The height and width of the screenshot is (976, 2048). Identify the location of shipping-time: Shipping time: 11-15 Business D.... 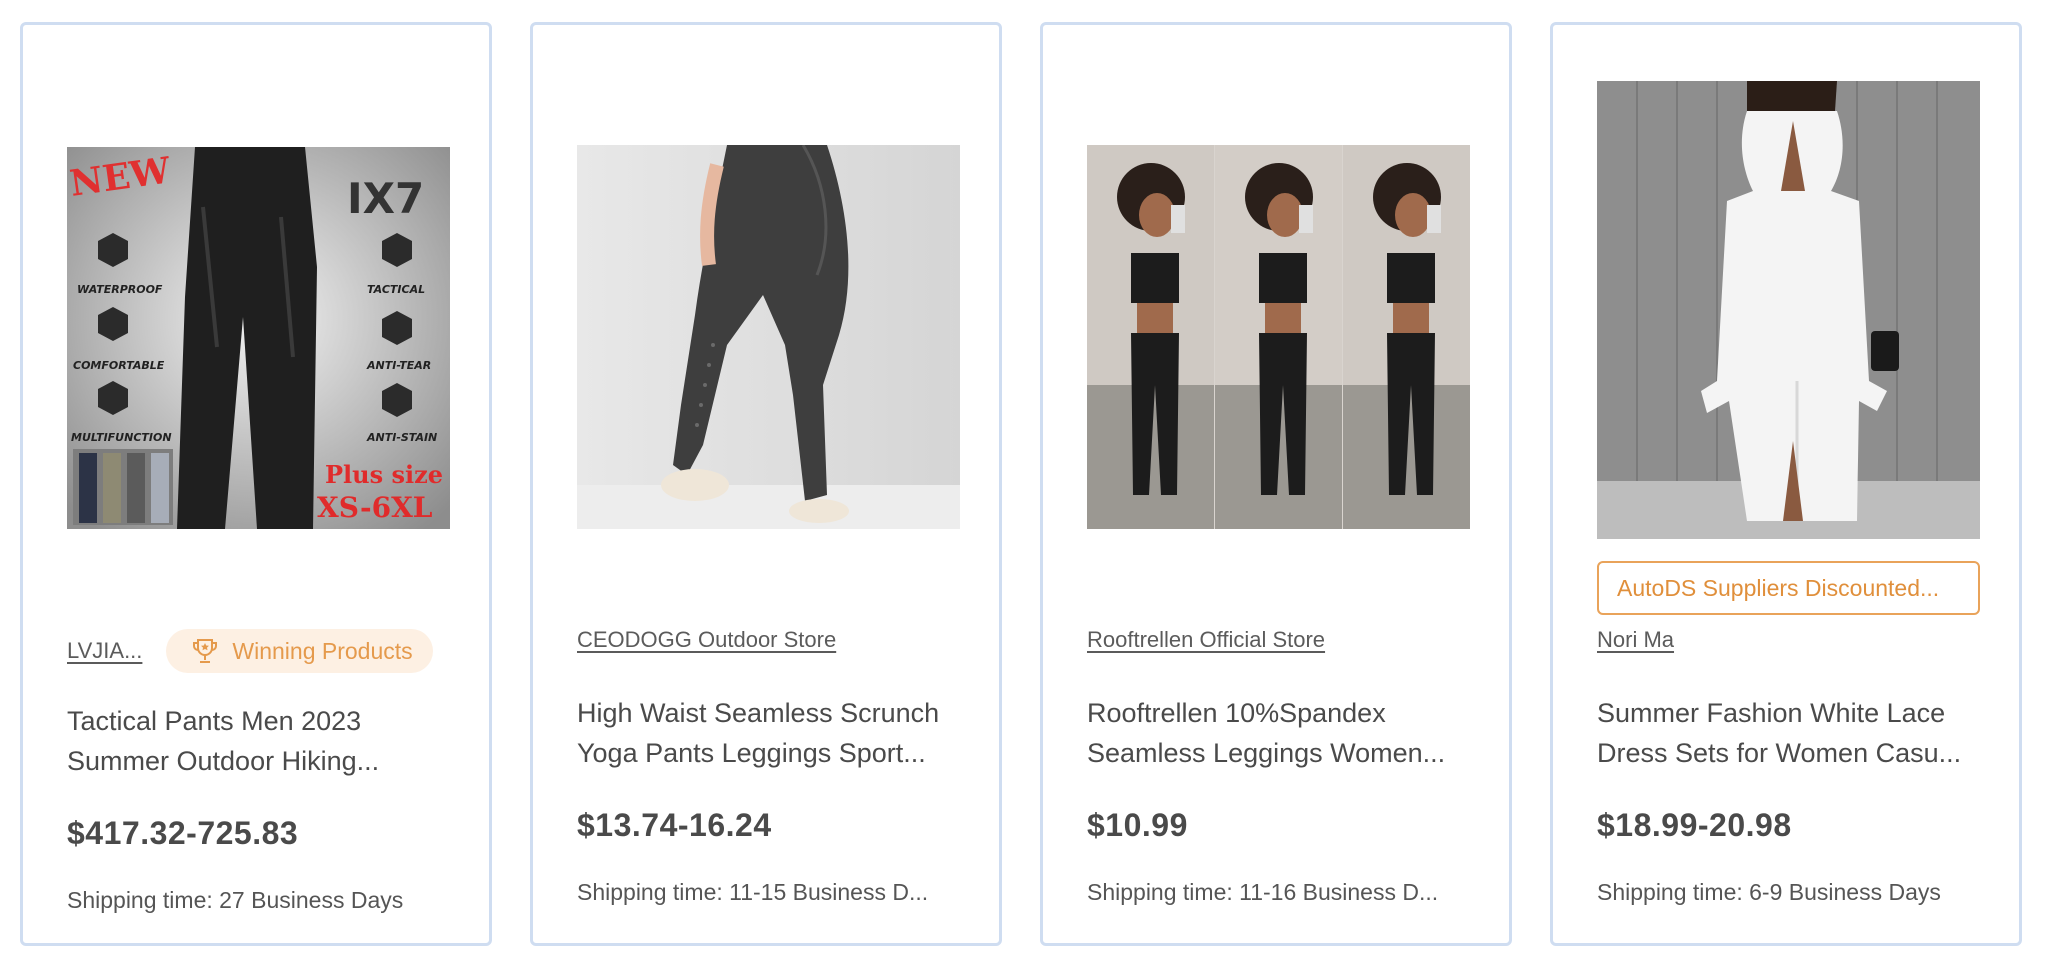
(753, 892).